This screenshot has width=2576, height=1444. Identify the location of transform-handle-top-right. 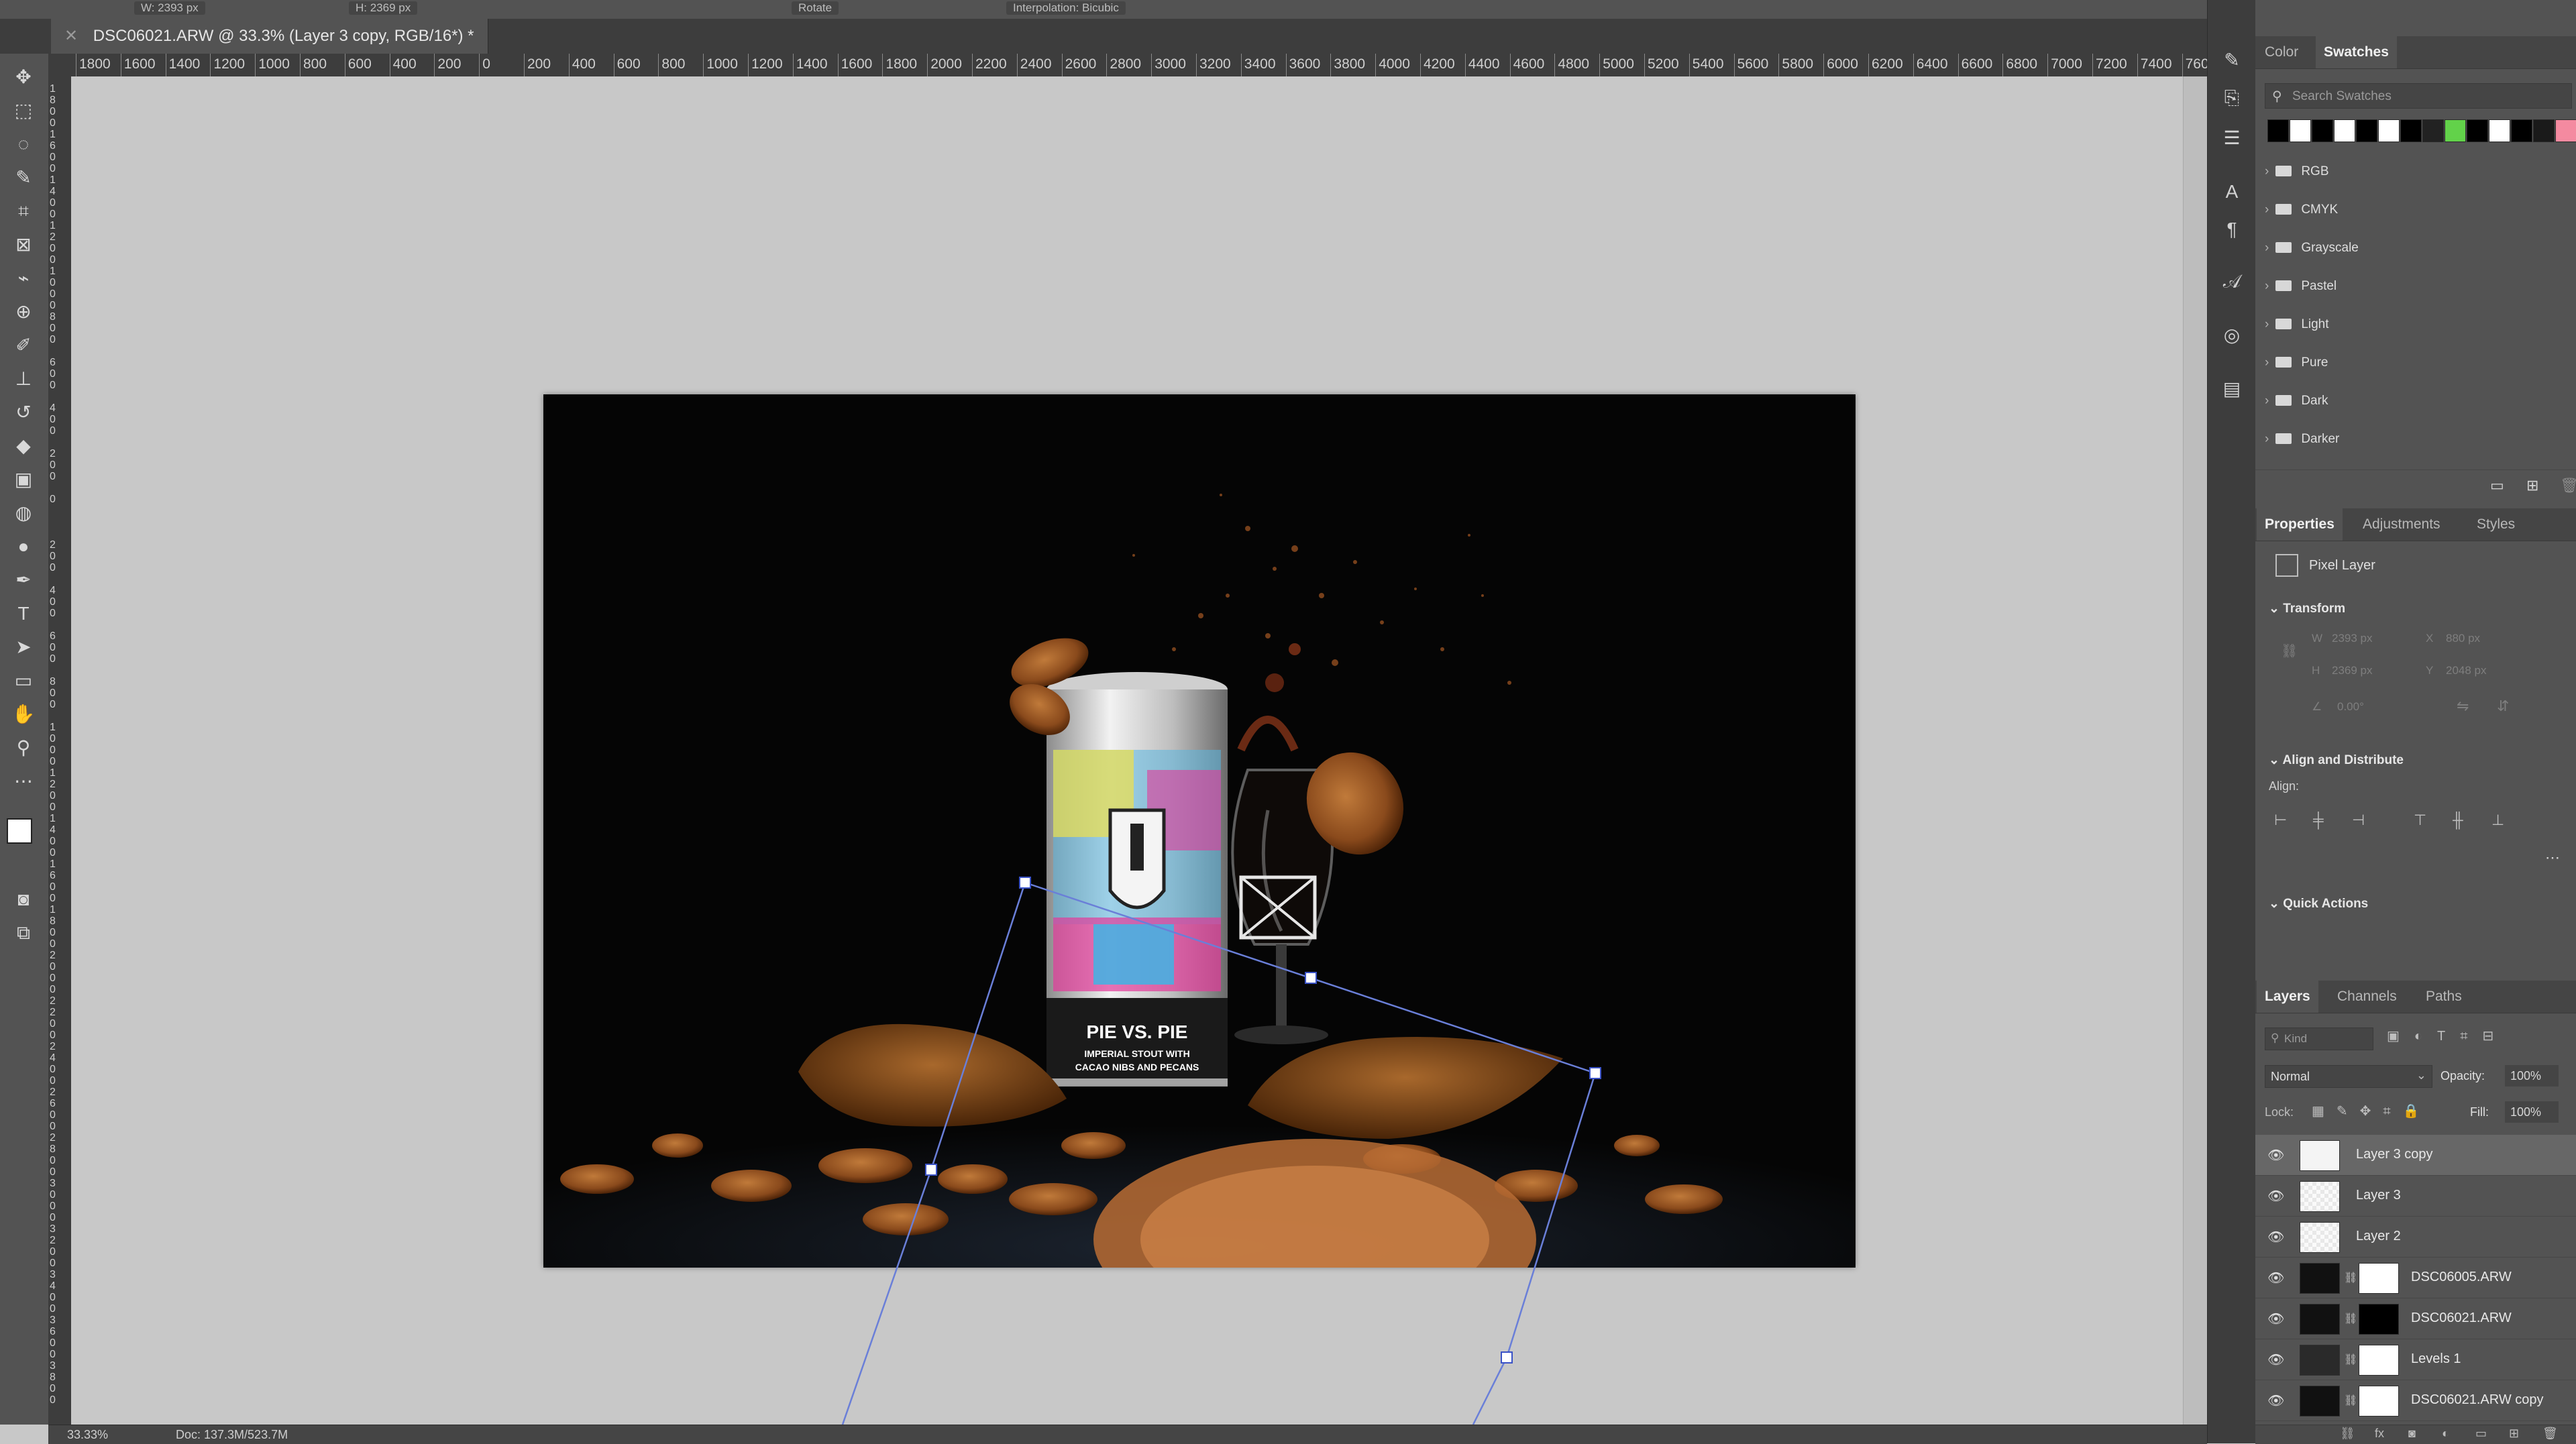
(1595, 1073).